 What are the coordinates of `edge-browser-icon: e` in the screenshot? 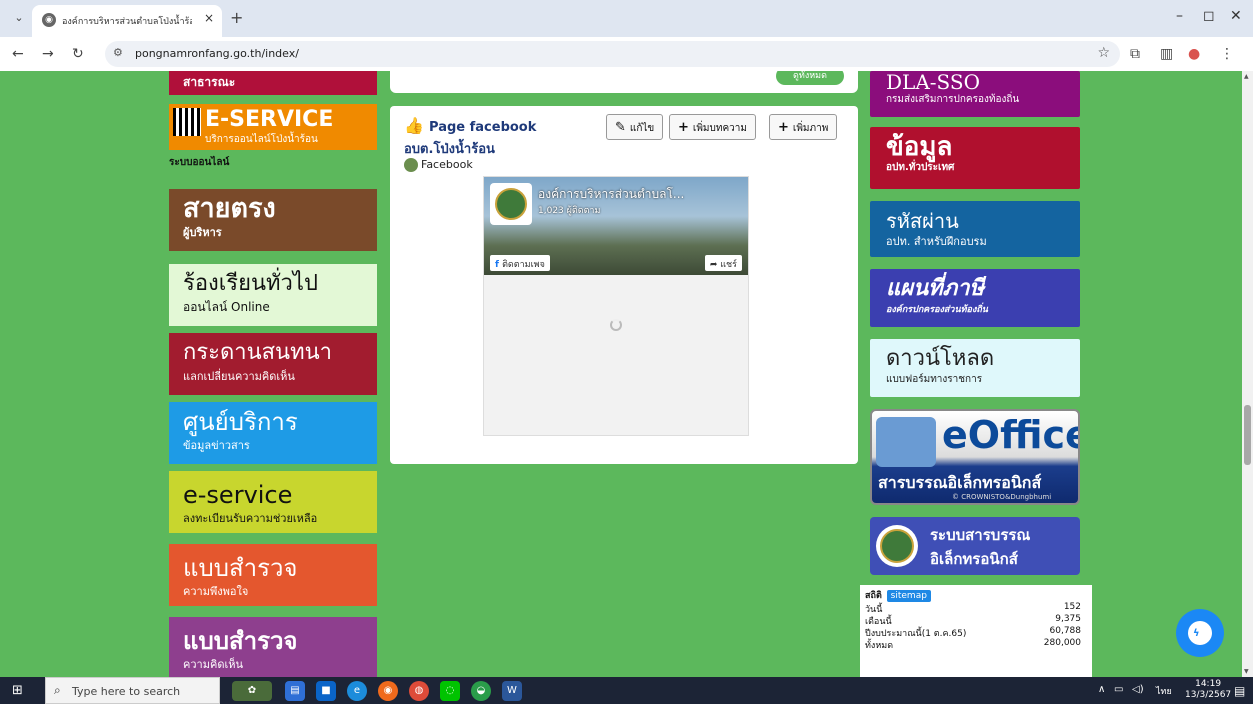 It's located at (357, 691).